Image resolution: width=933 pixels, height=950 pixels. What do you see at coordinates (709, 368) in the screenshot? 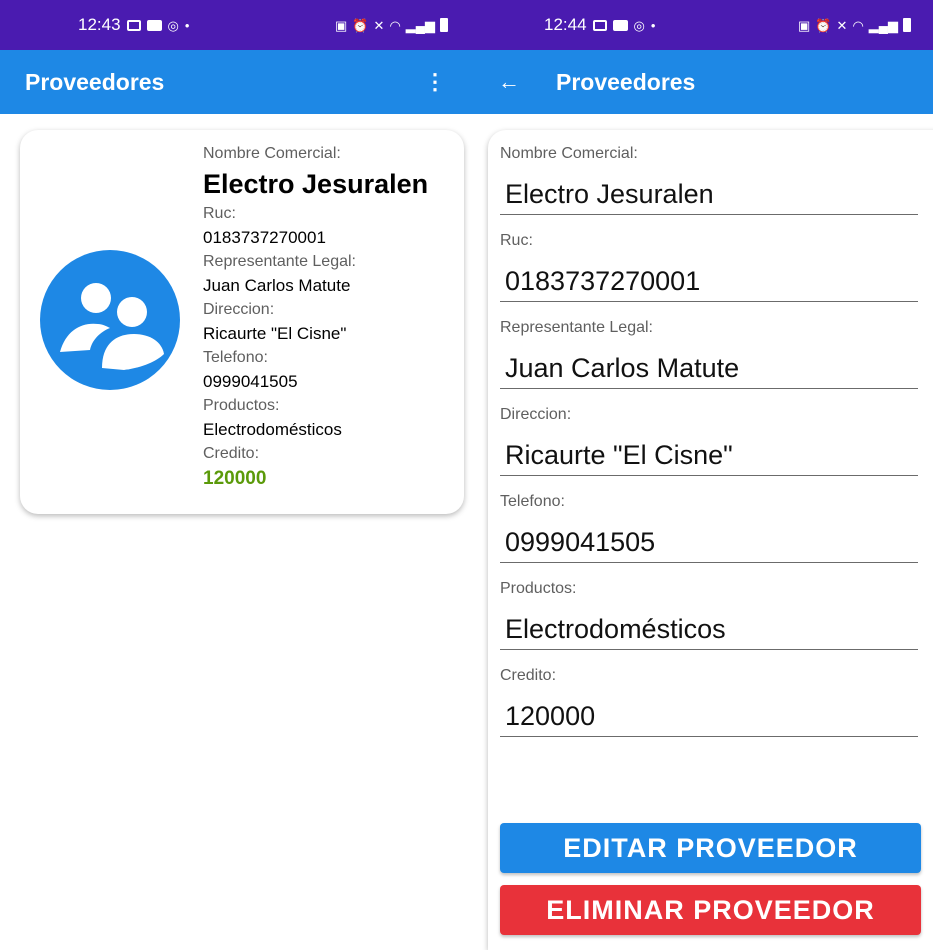
I see `representante-field: Juan Carlos Matute` at bounding box center [709, 368].